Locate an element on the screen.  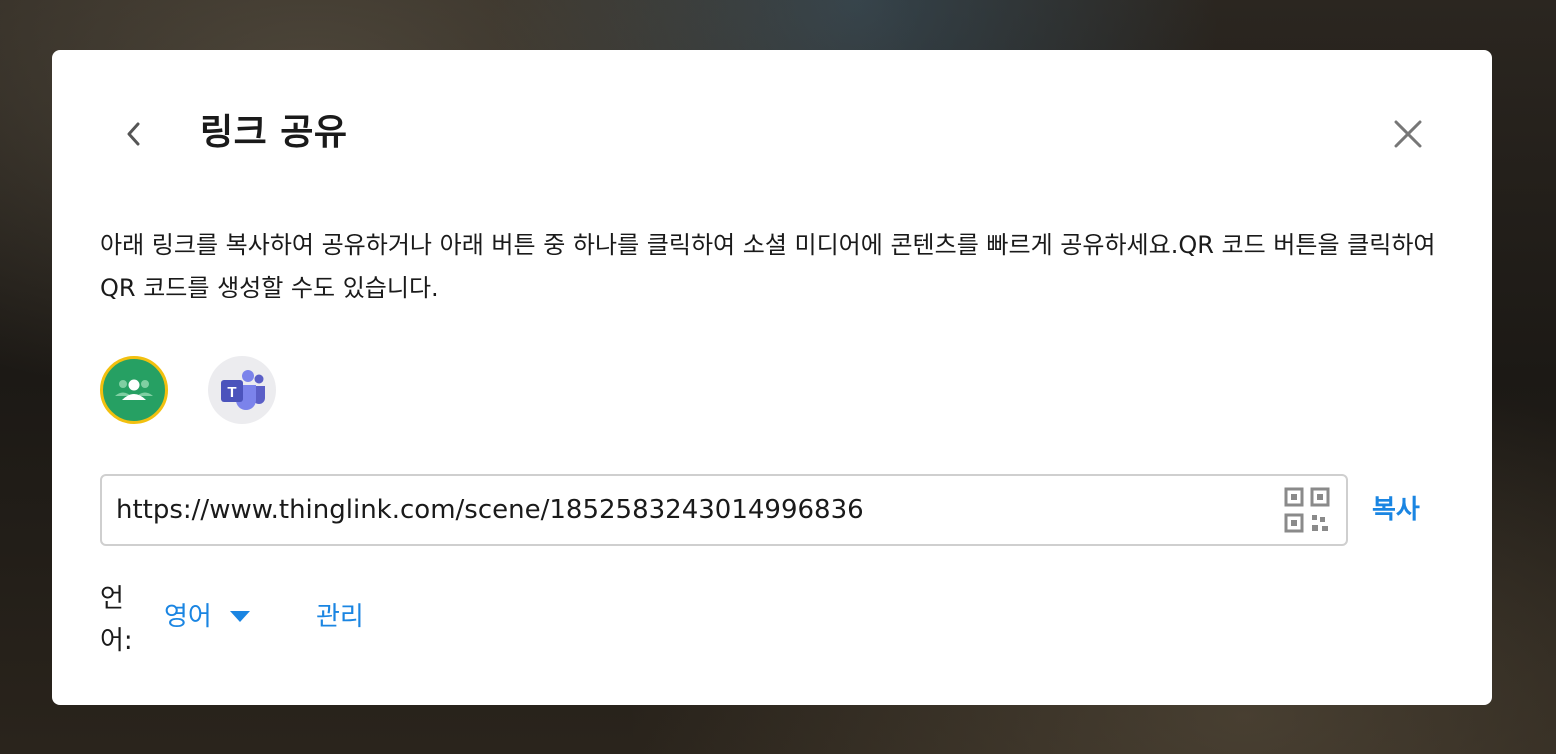
close-button is located at coordinates (1408, 134).